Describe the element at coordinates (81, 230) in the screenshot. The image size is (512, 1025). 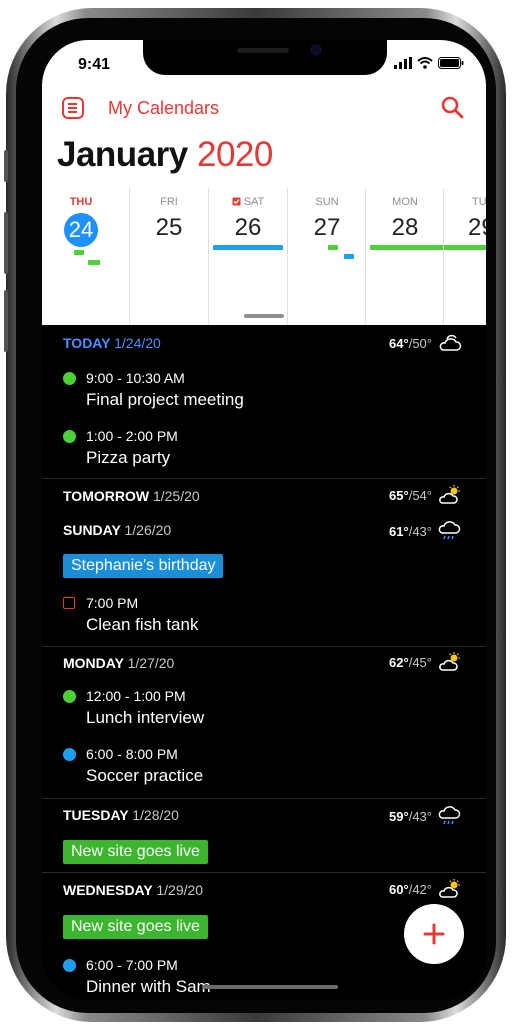
I see `today-number: 24` at that location.